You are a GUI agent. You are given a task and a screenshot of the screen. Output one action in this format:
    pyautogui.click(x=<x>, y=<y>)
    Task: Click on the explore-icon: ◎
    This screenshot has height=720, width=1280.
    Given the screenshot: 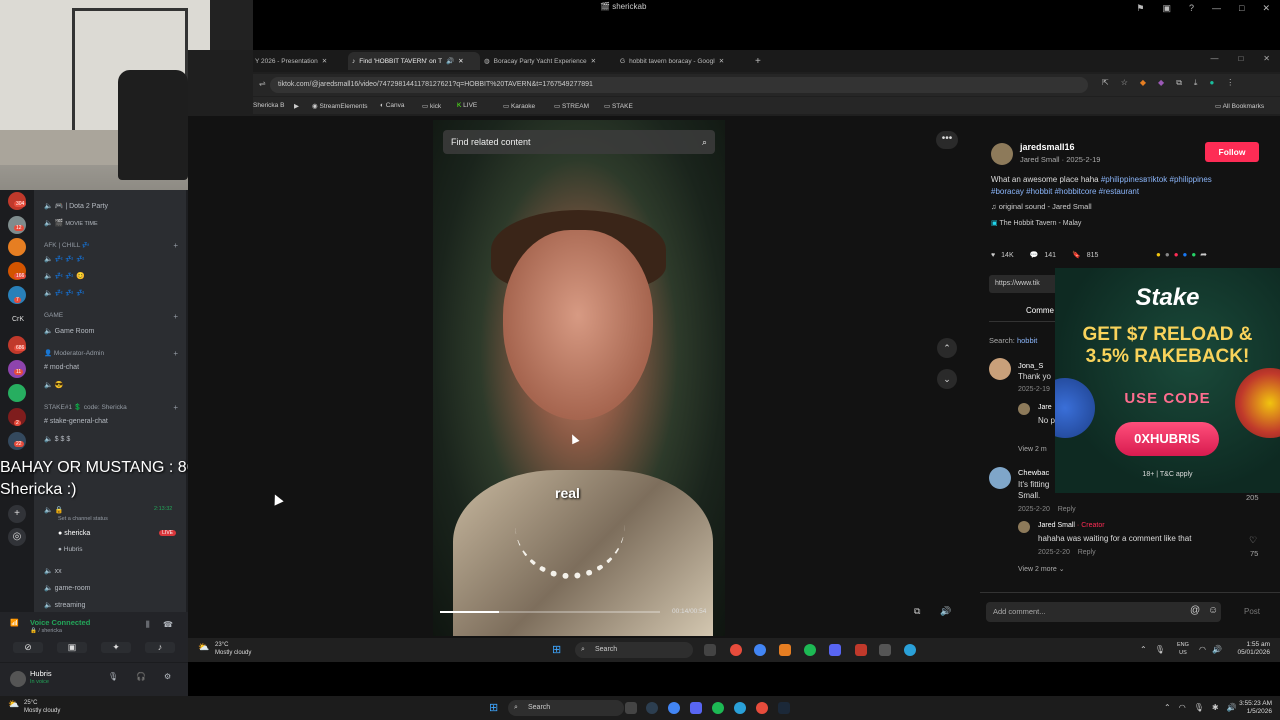 What is the action you would take?
    pyautogui.click(x=17, y=537)
    